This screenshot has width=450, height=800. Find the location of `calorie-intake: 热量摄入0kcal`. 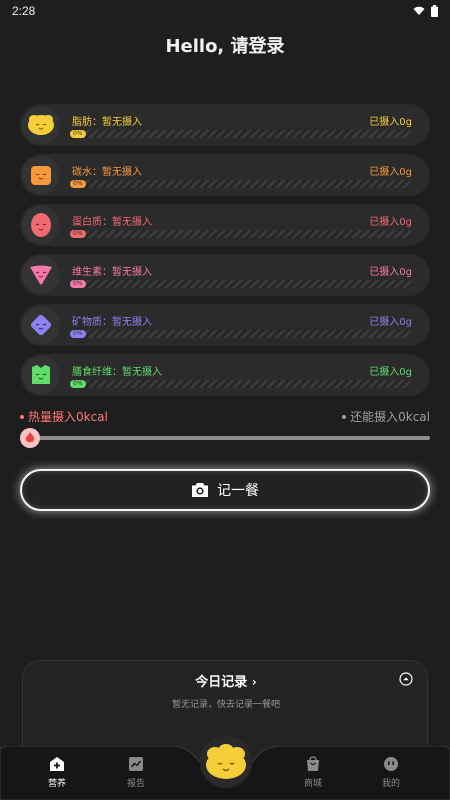

calorie-intake: 热量摄入0kcal is located at coordinates (64, 416).